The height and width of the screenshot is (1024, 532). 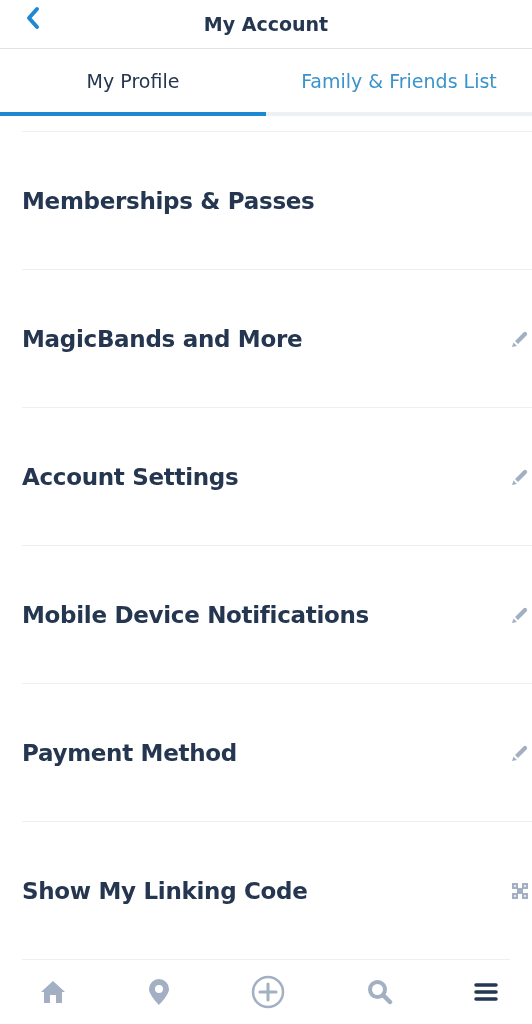 I want to click on tab: My Profile, so click(x=133, y=82).